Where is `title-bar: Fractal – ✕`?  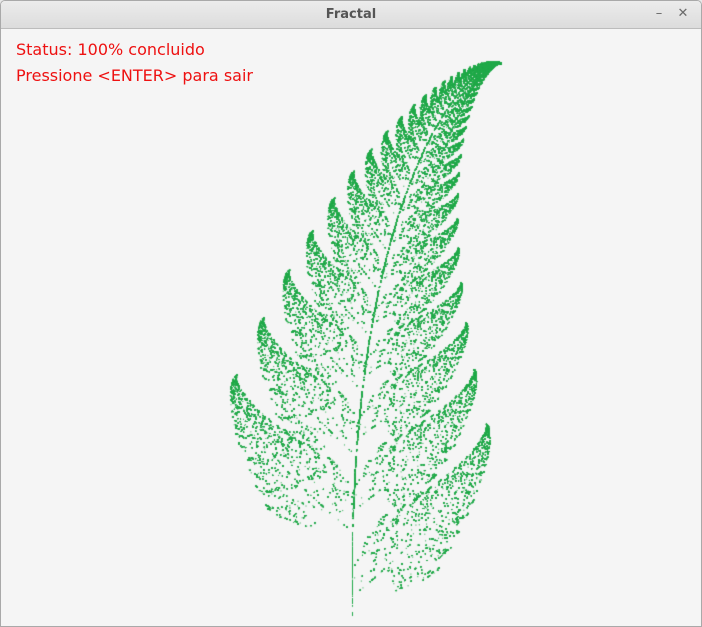 title-bar: Fractal – ✕ is located at coordinates (351, 15).